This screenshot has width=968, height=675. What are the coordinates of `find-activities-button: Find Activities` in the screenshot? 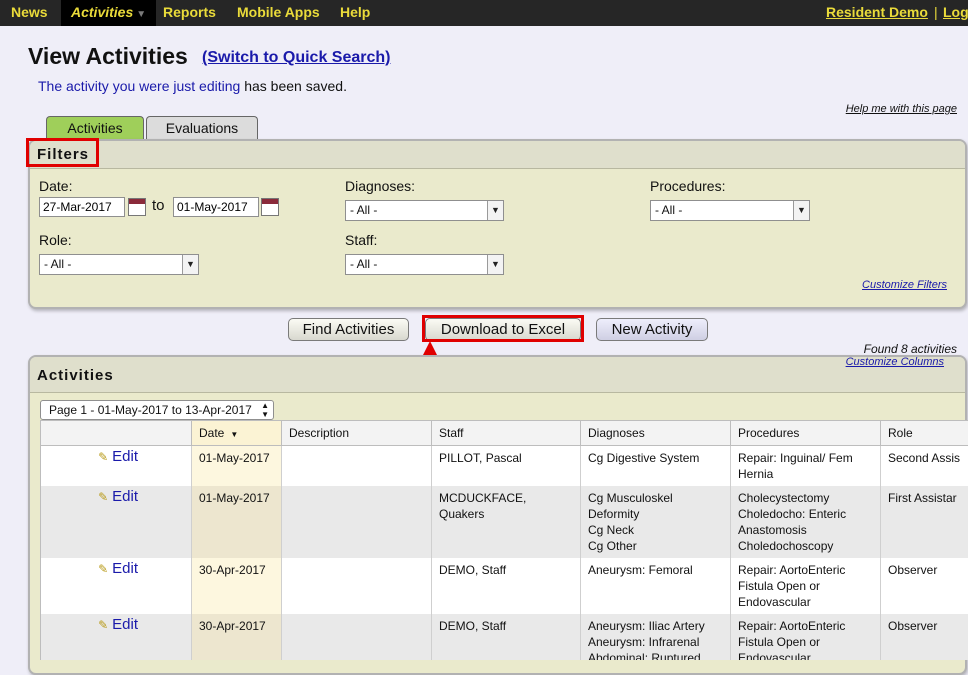 It's located at (348, 329).